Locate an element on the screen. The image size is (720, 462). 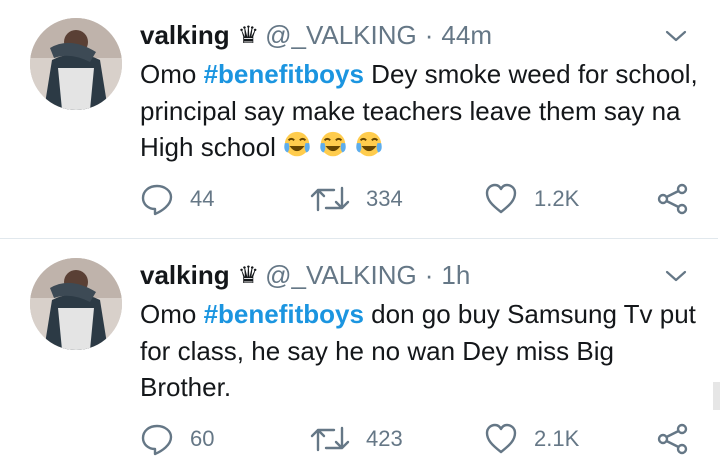
tweet-actions: 60 423 2.1K is located at coordinates (360, 442).